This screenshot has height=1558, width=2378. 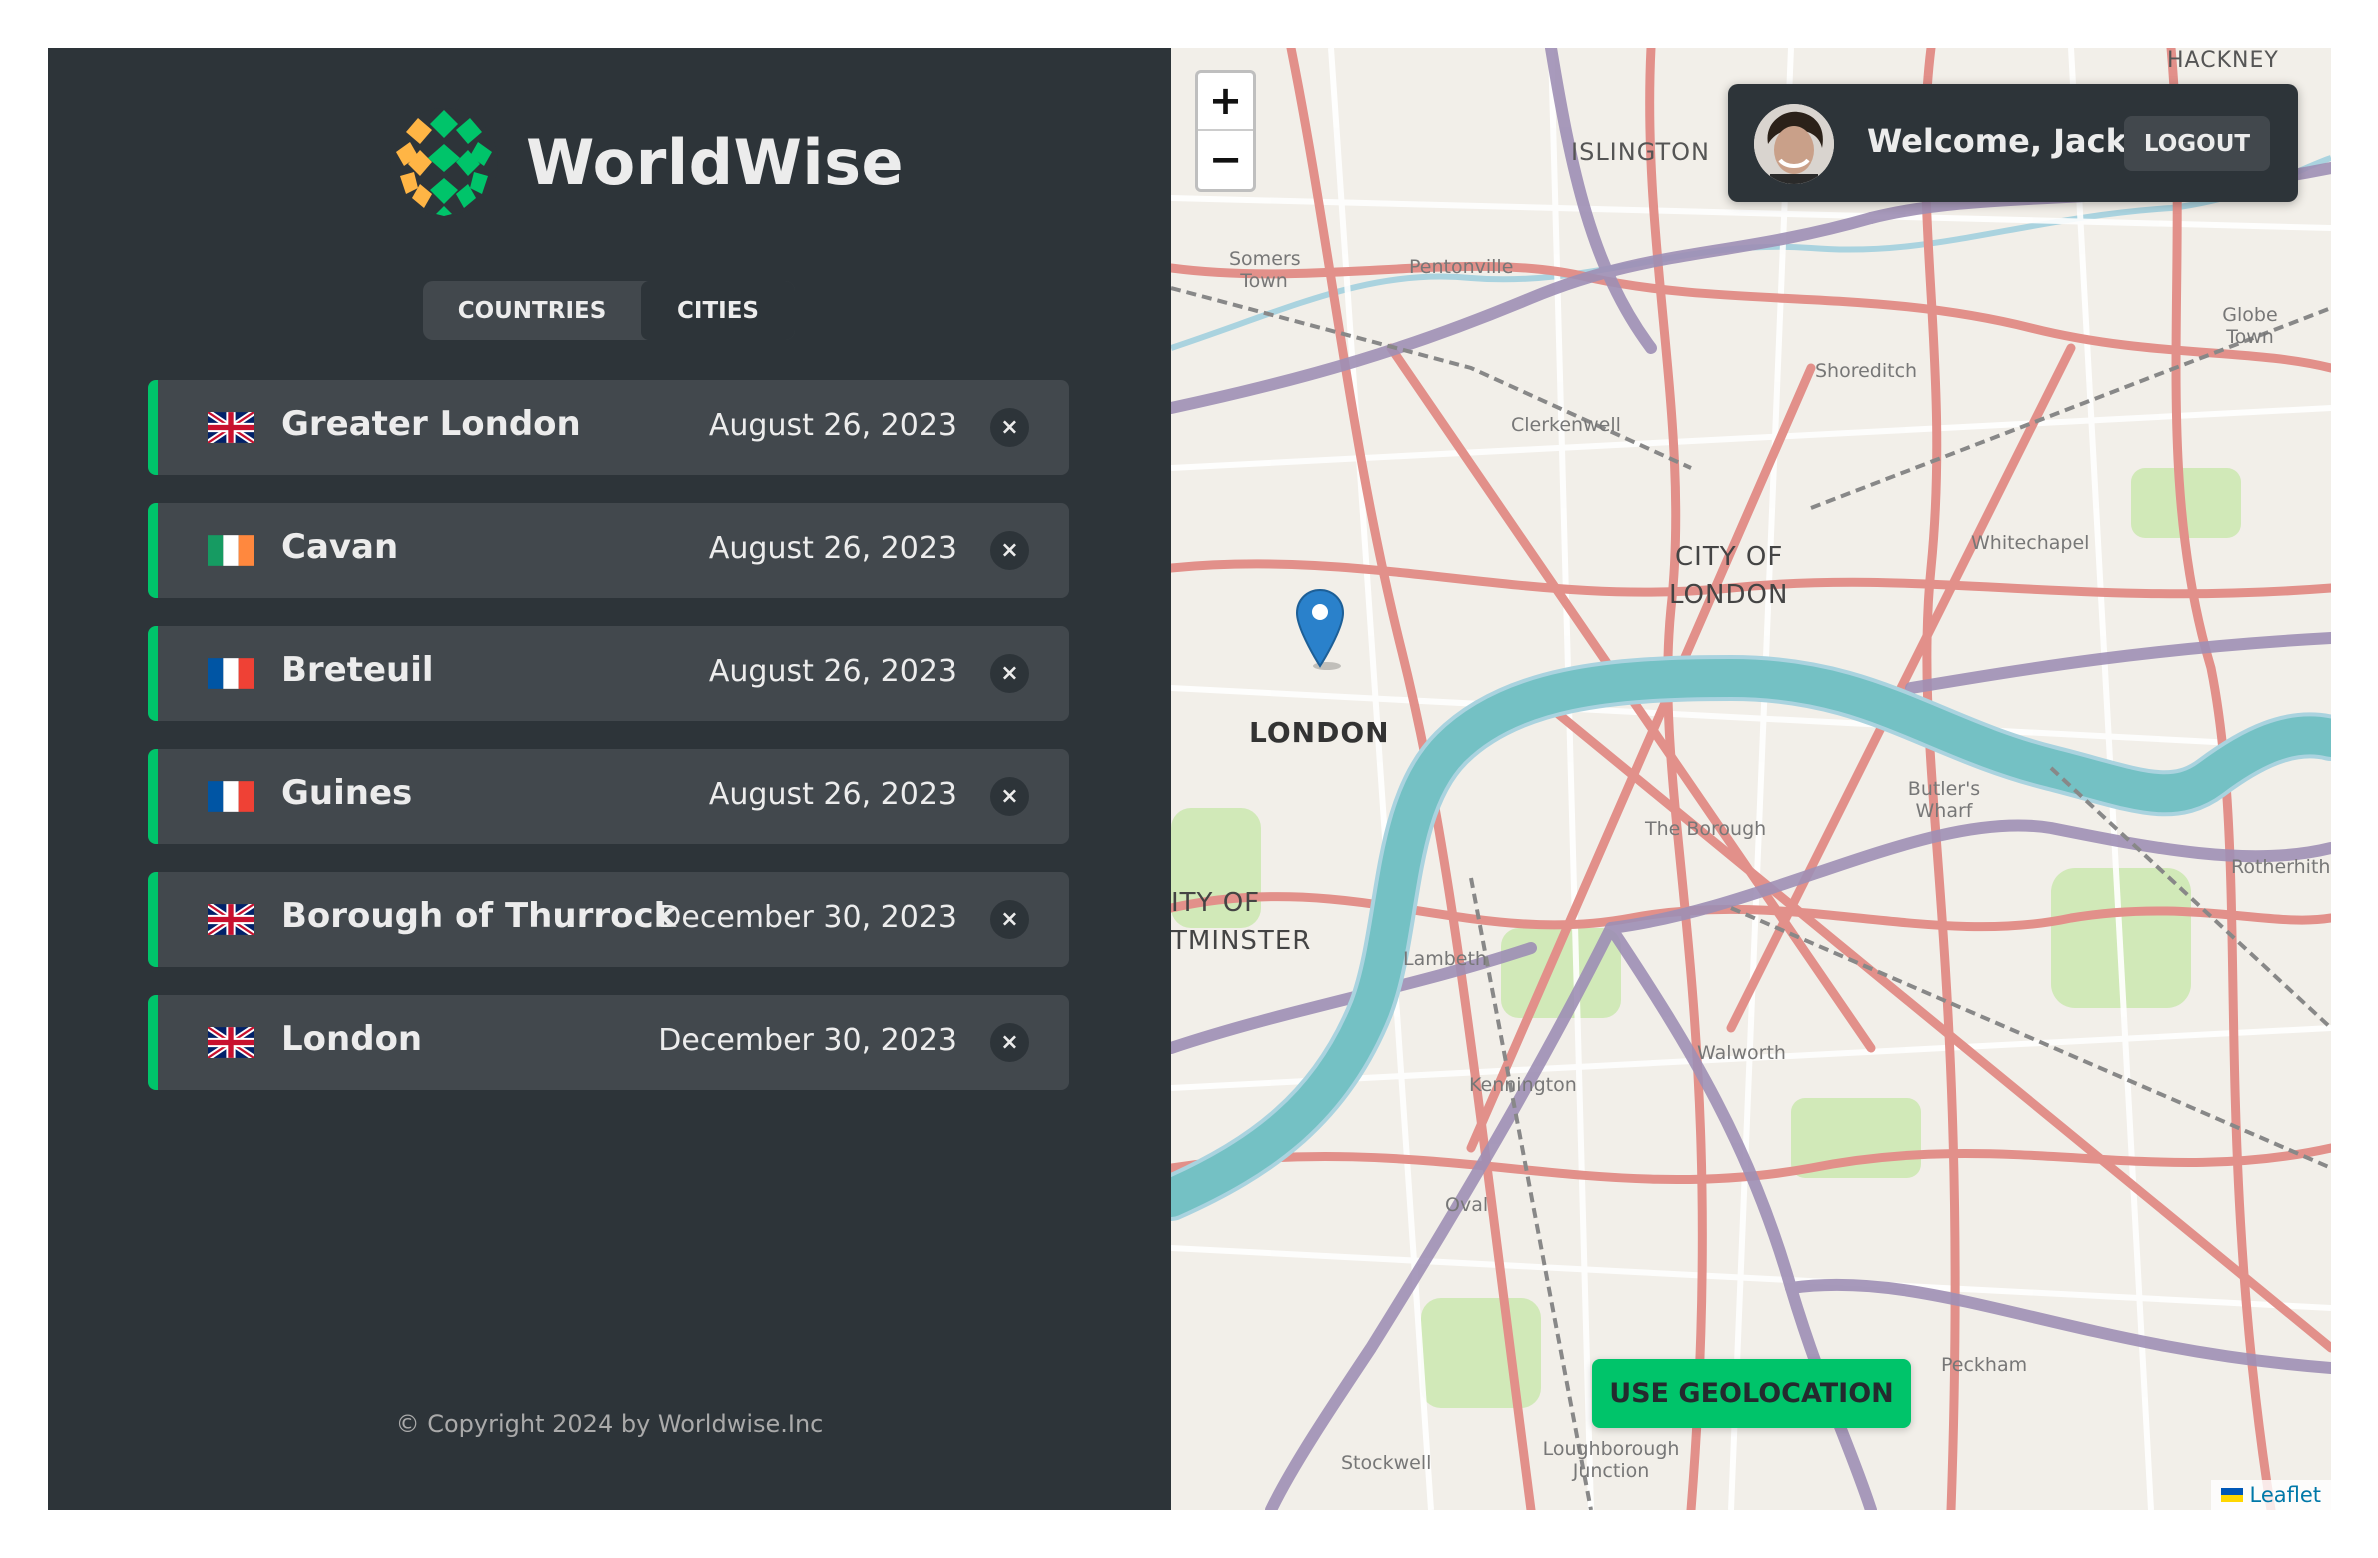 What do you see at coordinates (2285, 1495) in the screenshot?
I see `leaflet-link: Leaflet` at bounding box center [2285, 1495].